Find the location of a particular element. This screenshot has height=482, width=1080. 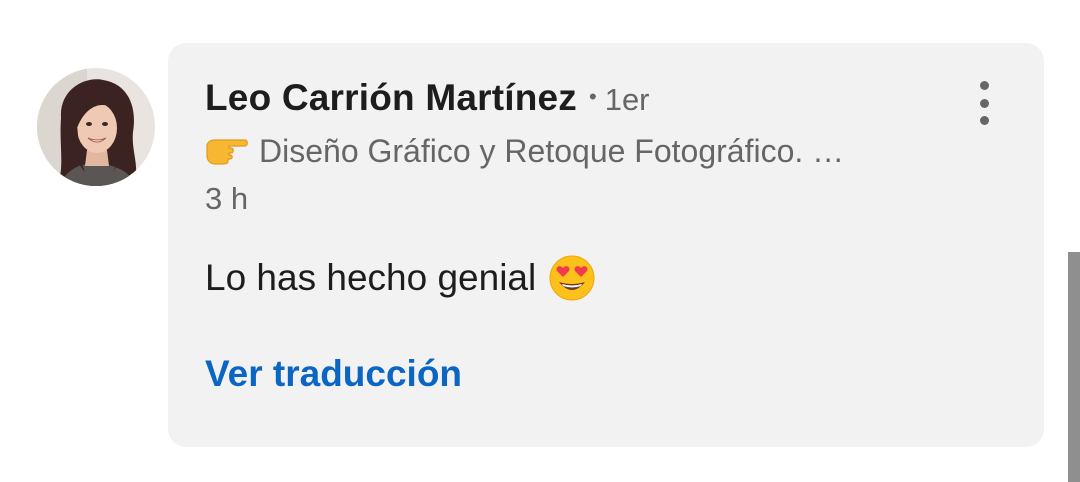

avatar is located at coordinates (96, 127).